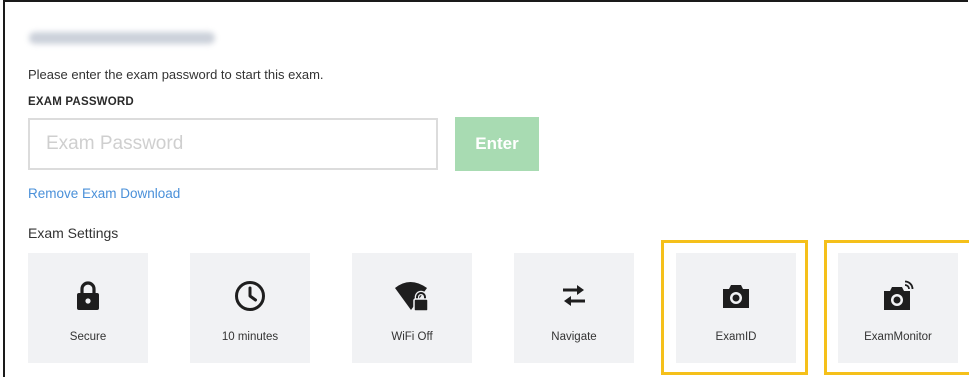 This screenshot has height=379, width=969. I want to click on enter-button: Enter, so click(497, 144).